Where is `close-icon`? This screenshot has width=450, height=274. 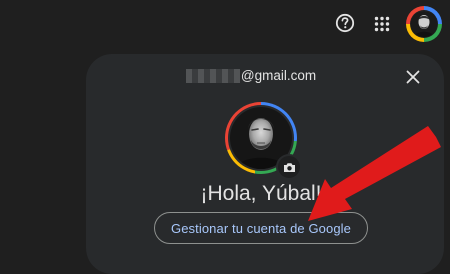 close-icon is located at coordinates (413, 77).